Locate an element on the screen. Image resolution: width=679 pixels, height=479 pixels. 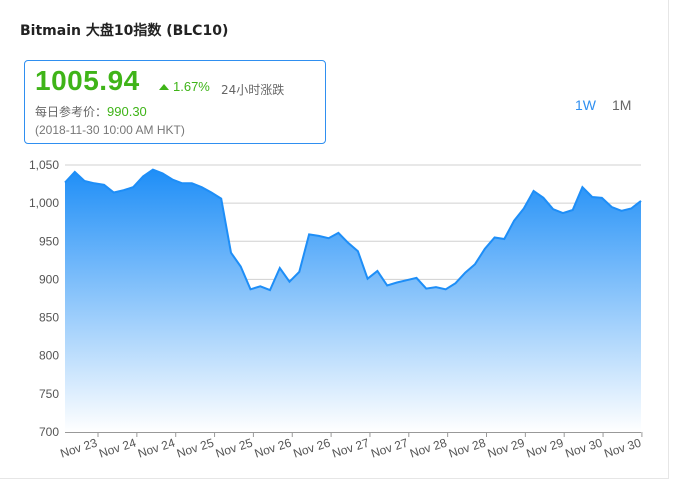
y-tick-label: 750 is located at coordinates (49, 394).